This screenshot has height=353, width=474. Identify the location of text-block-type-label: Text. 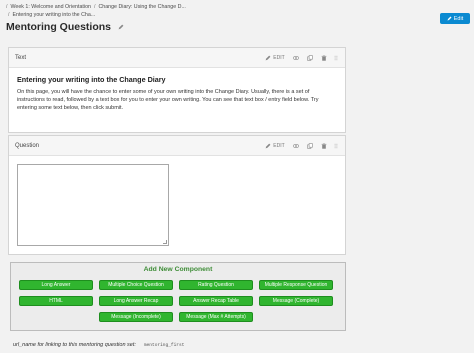
(21, 57).